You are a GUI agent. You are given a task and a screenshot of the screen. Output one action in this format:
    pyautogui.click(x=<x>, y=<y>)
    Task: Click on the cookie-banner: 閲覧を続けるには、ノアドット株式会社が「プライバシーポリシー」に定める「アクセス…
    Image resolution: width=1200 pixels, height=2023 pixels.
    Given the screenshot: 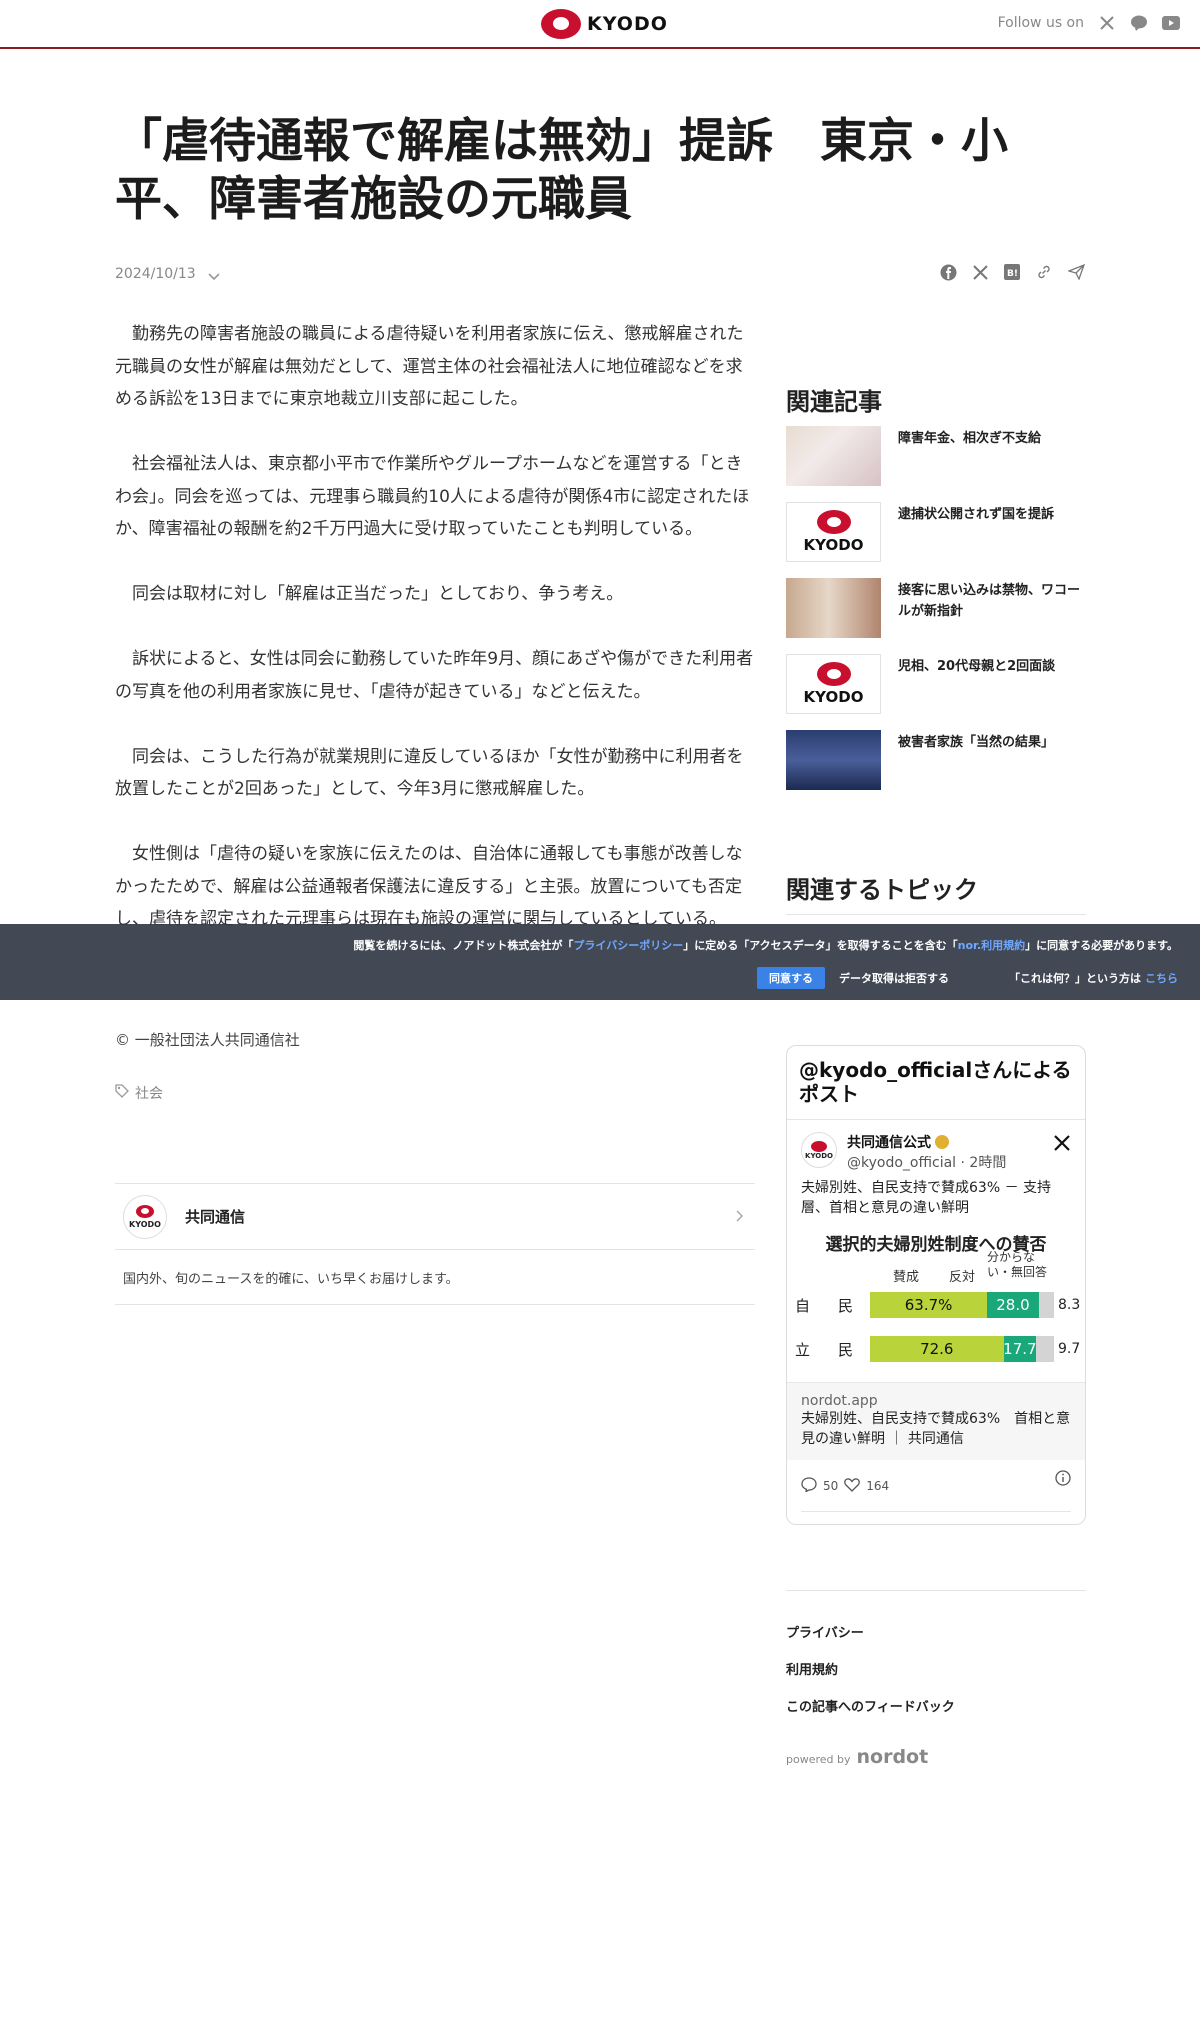 What is the action you would take?
    pyautogui.click(x=600, y=962)
    